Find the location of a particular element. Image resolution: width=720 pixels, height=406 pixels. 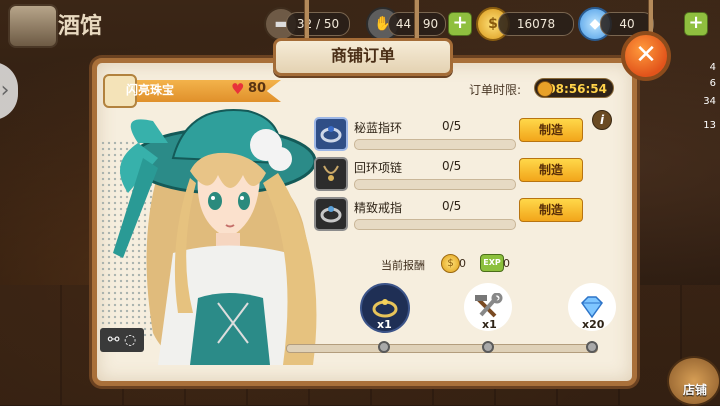

side-badge: 6 is located at coordinates (712, 83).